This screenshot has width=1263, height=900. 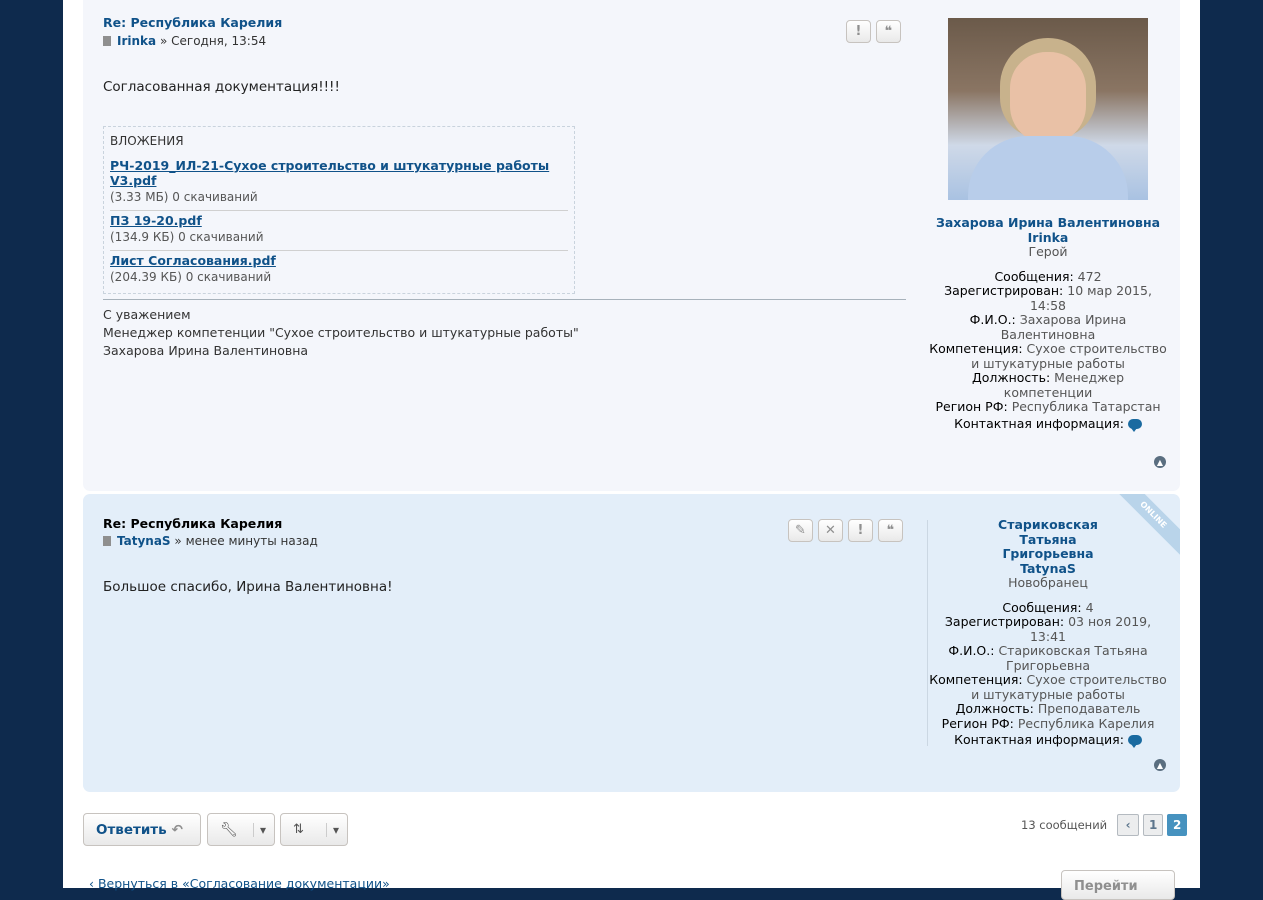 What do you see at coordinates (142, 829) in the screenshot?
I see `reply-button: Ответить ↶` at bounding box center [142, 829].